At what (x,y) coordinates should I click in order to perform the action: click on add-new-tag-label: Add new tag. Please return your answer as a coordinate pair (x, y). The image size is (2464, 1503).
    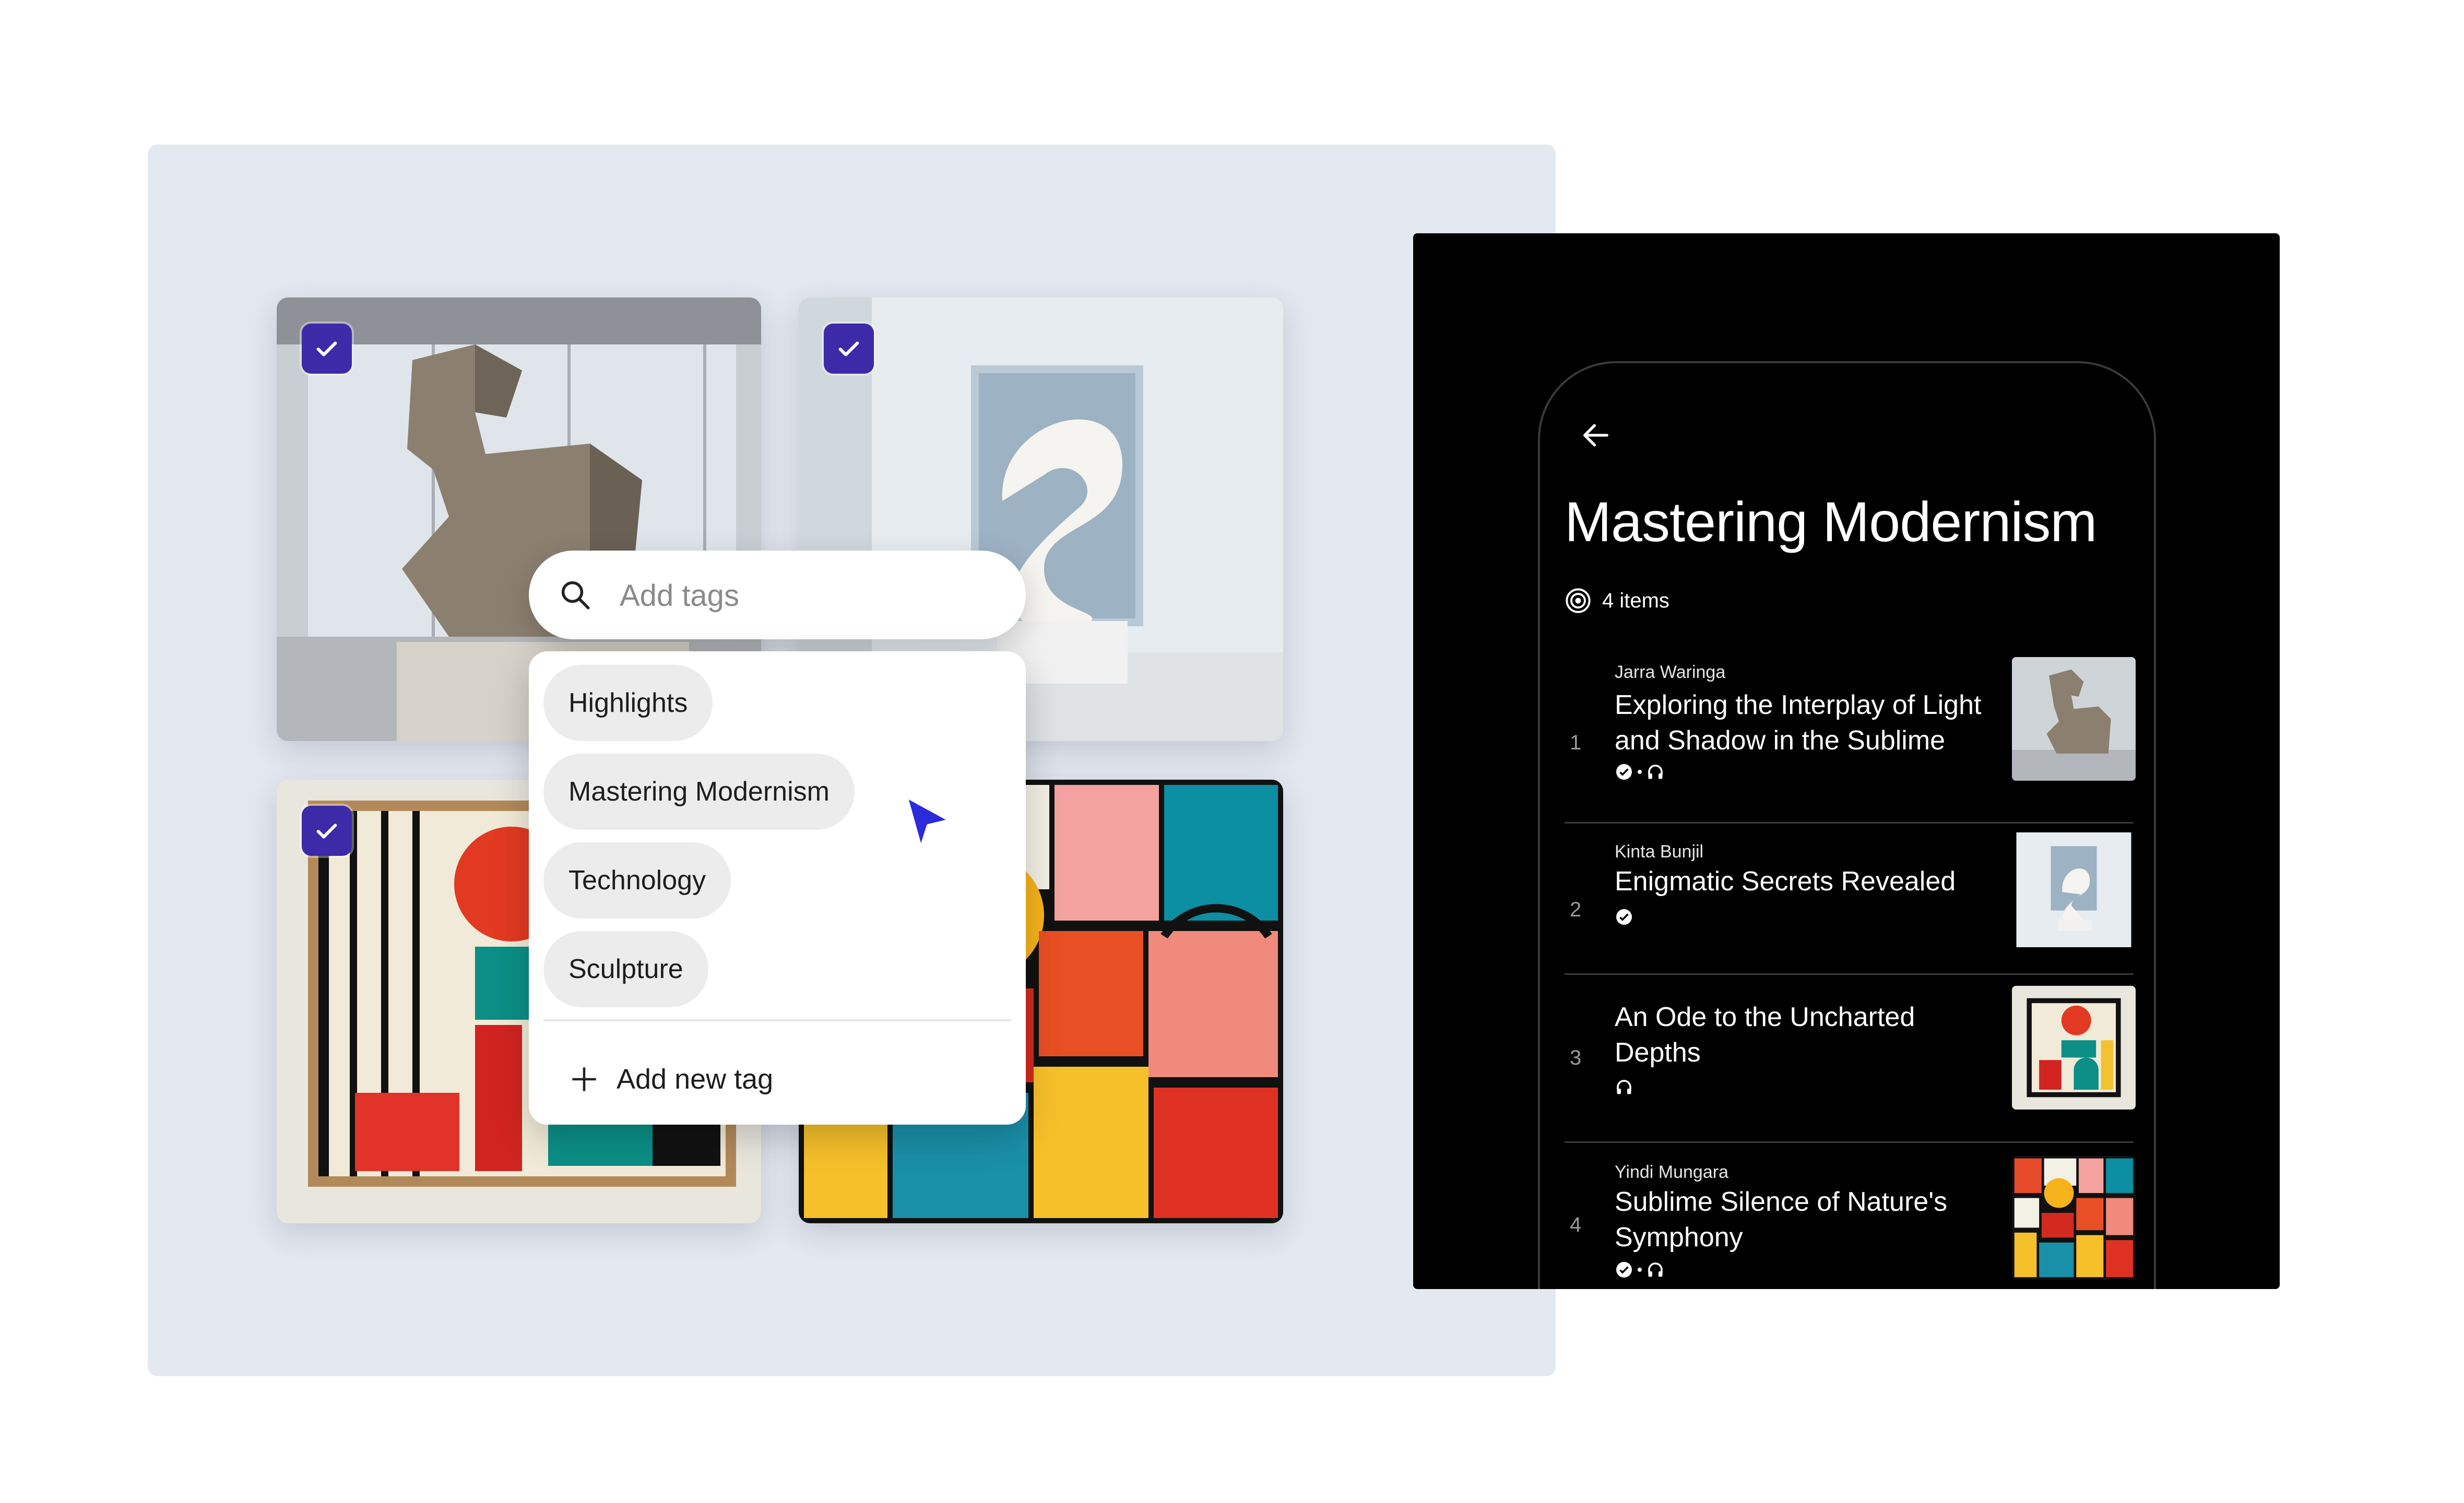
    Looking at the image, I should click on (695, 1079).